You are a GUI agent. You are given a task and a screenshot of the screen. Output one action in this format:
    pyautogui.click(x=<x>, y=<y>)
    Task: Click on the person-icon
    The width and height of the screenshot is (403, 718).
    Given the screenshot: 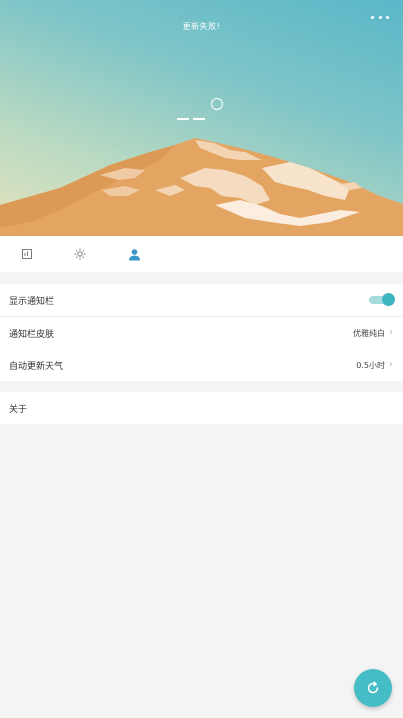 What is the action you would take?
    pyautogui.click(x=134, y=254)
    